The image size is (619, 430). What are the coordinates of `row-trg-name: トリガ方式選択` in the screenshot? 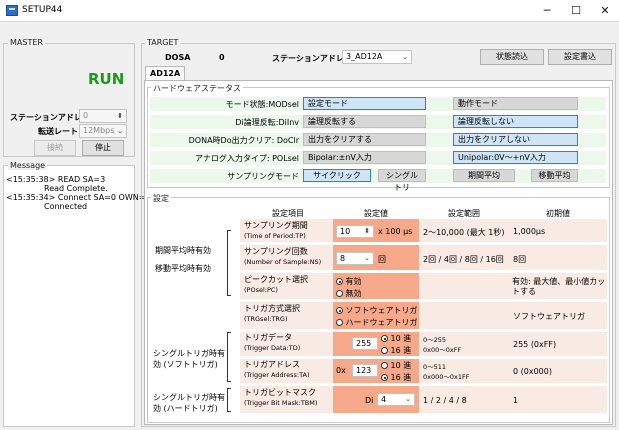 It's located at (272, 308).